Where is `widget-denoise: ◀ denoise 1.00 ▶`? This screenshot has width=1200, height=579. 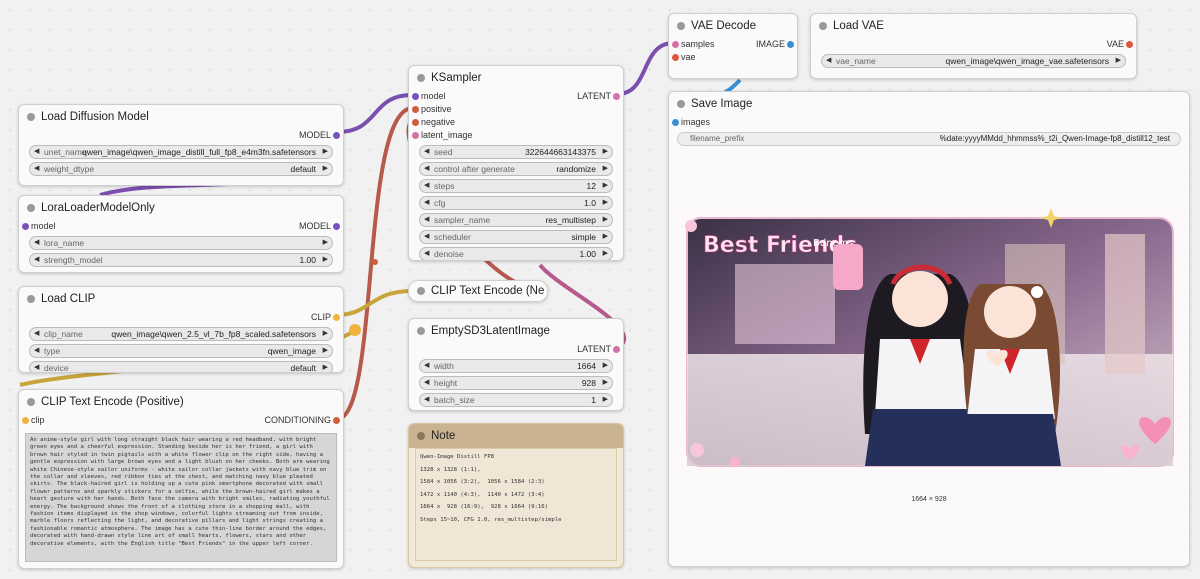 widget-denoise: ◀ denoise 1.00 ▶ is located at coordinates (516, 253).